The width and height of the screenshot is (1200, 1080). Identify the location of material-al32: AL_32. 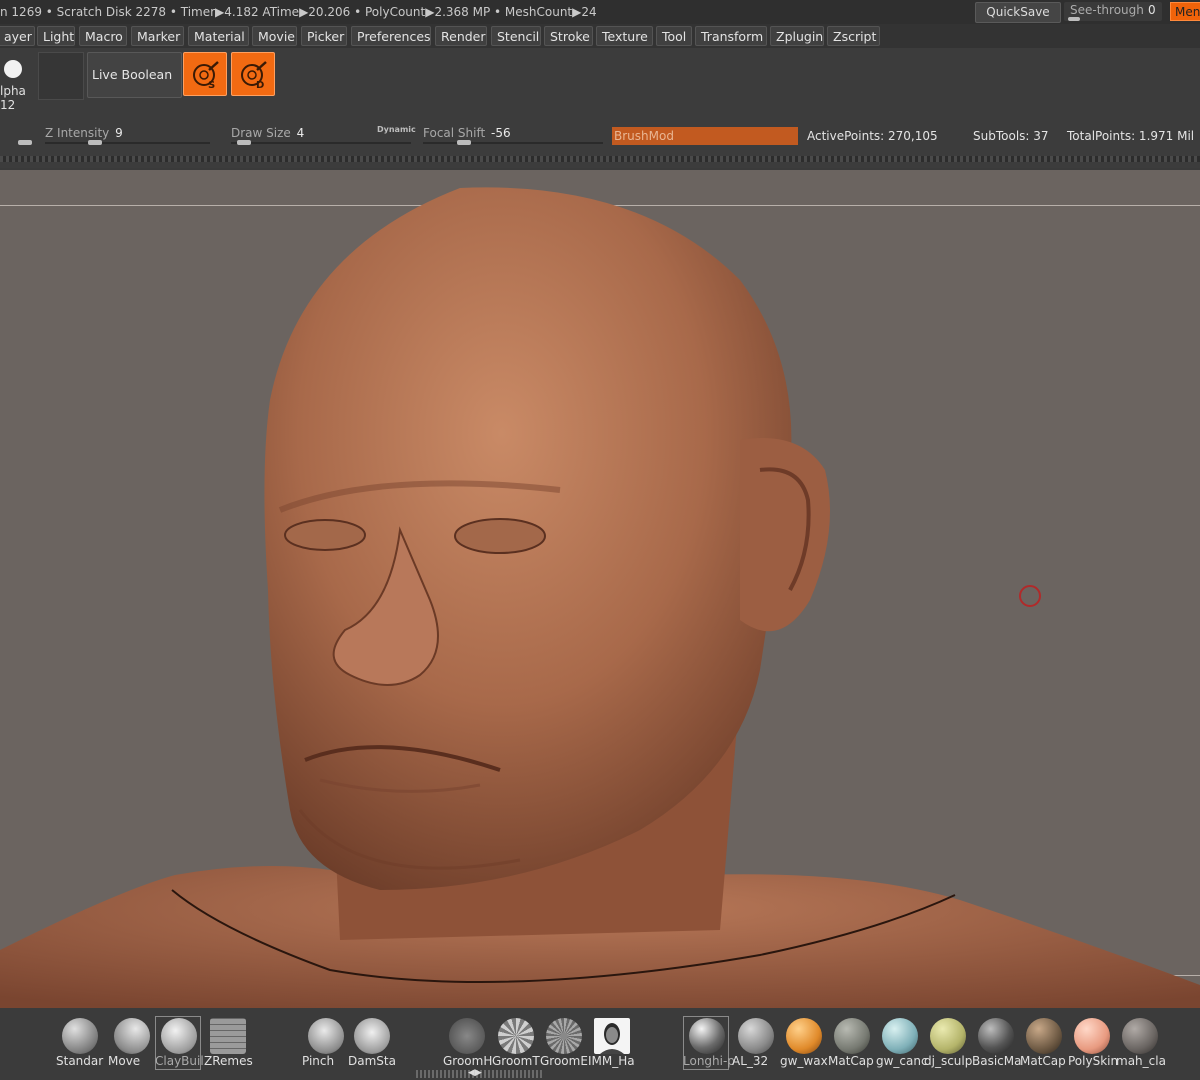
(757, 1042).